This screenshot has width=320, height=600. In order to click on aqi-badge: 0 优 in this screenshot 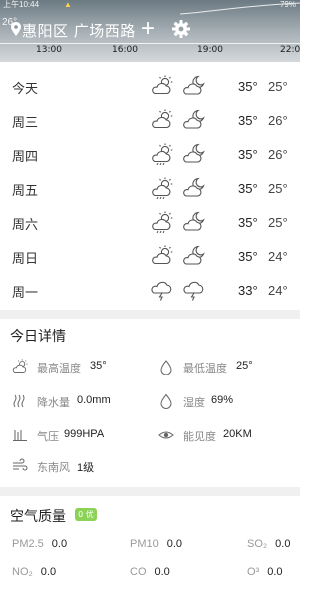, I will do `click(86, 514)`.